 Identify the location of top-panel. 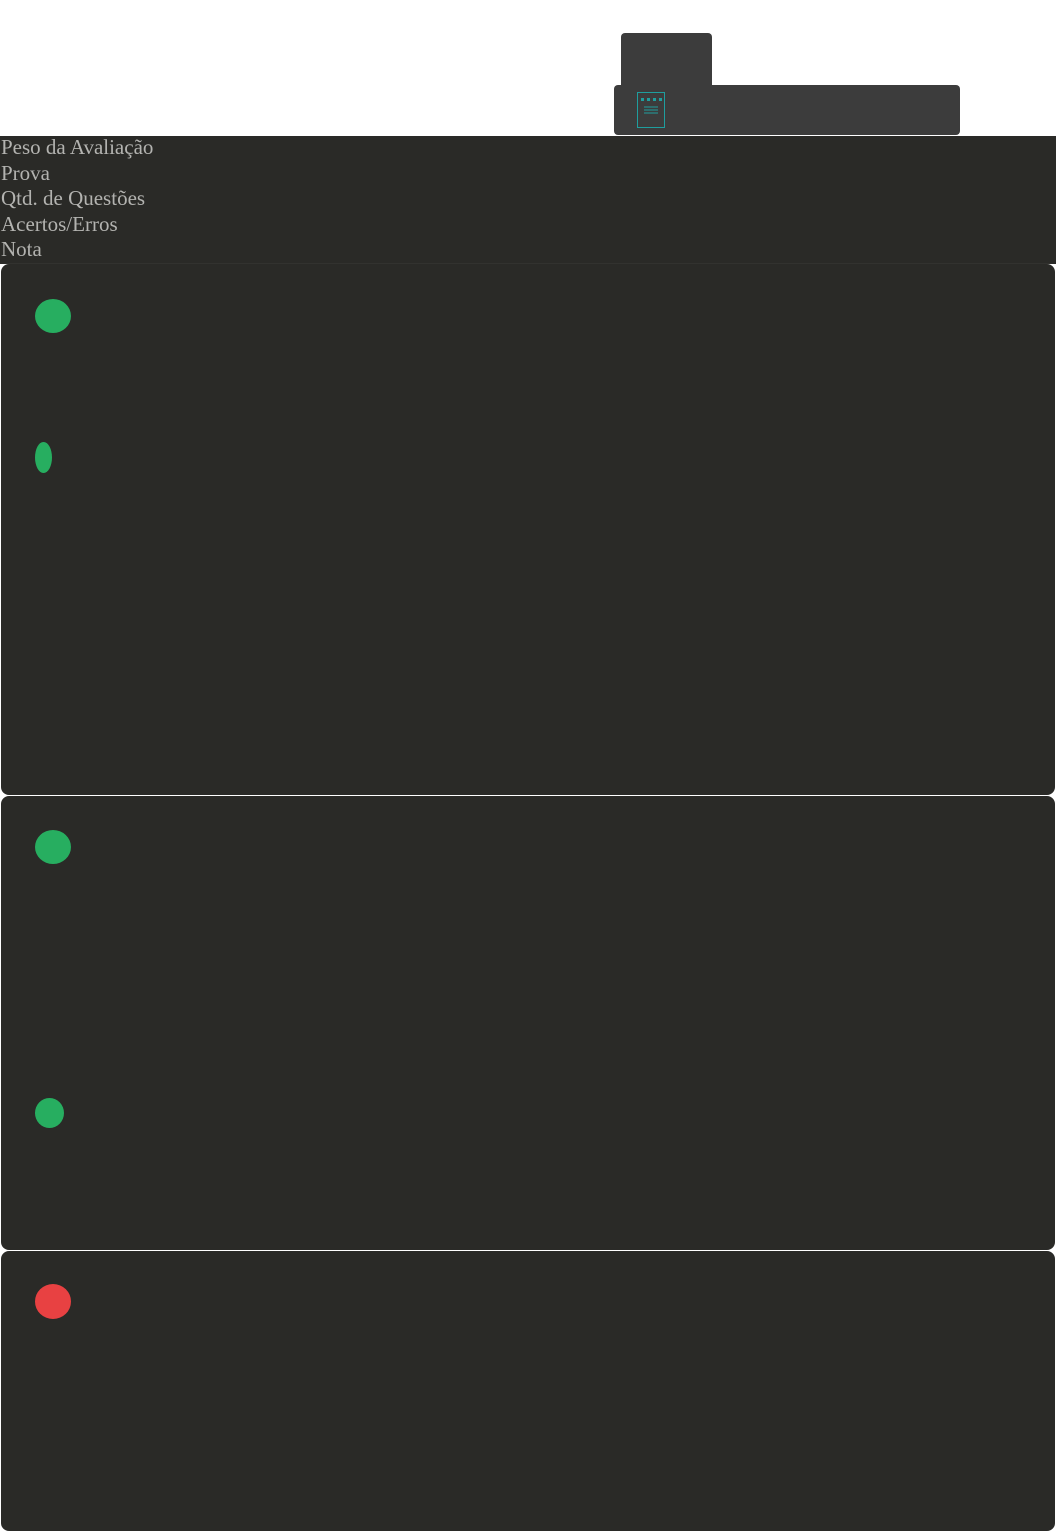
(787, 110).